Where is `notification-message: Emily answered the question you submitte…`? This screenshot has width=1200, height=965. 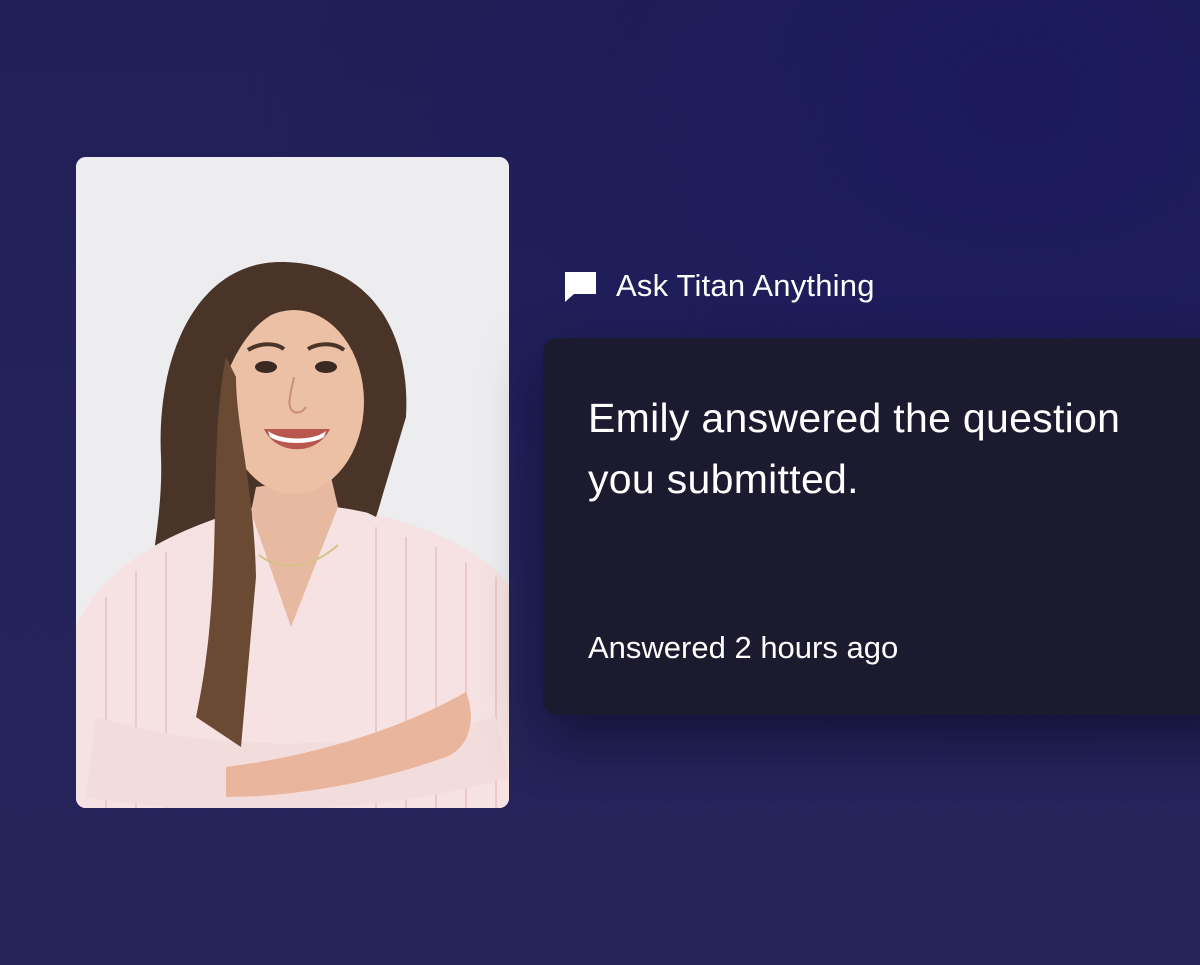 notification-message: Emily answered the question you submitte… is located at coordinates (854, 448).